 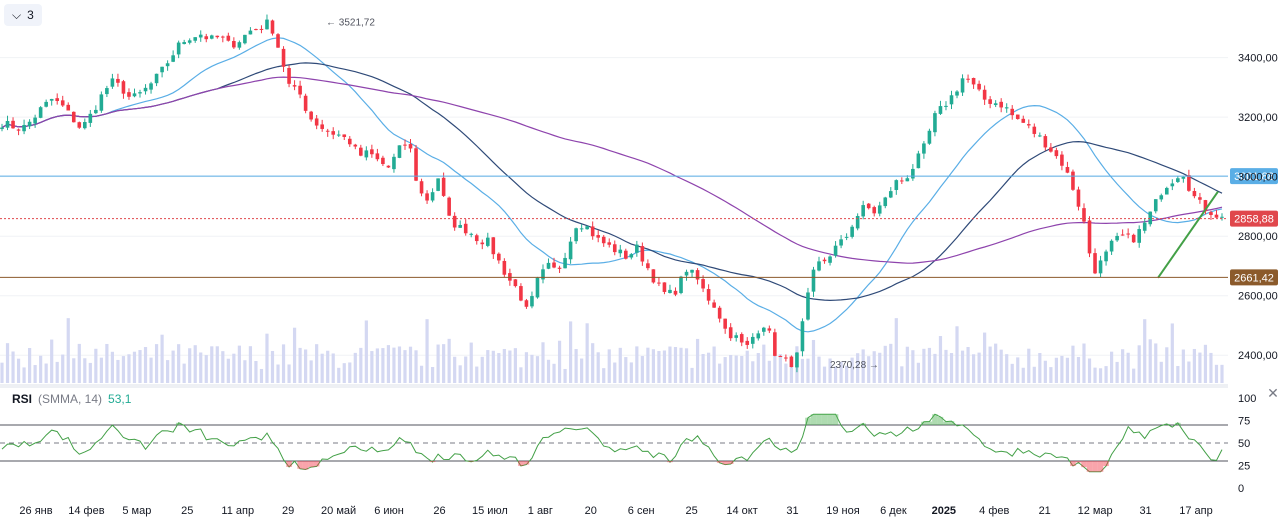 What do you see at coordinates (692, 511) in the screenshot?
I see `x-tick: 25` at bounding box center [692, 511].